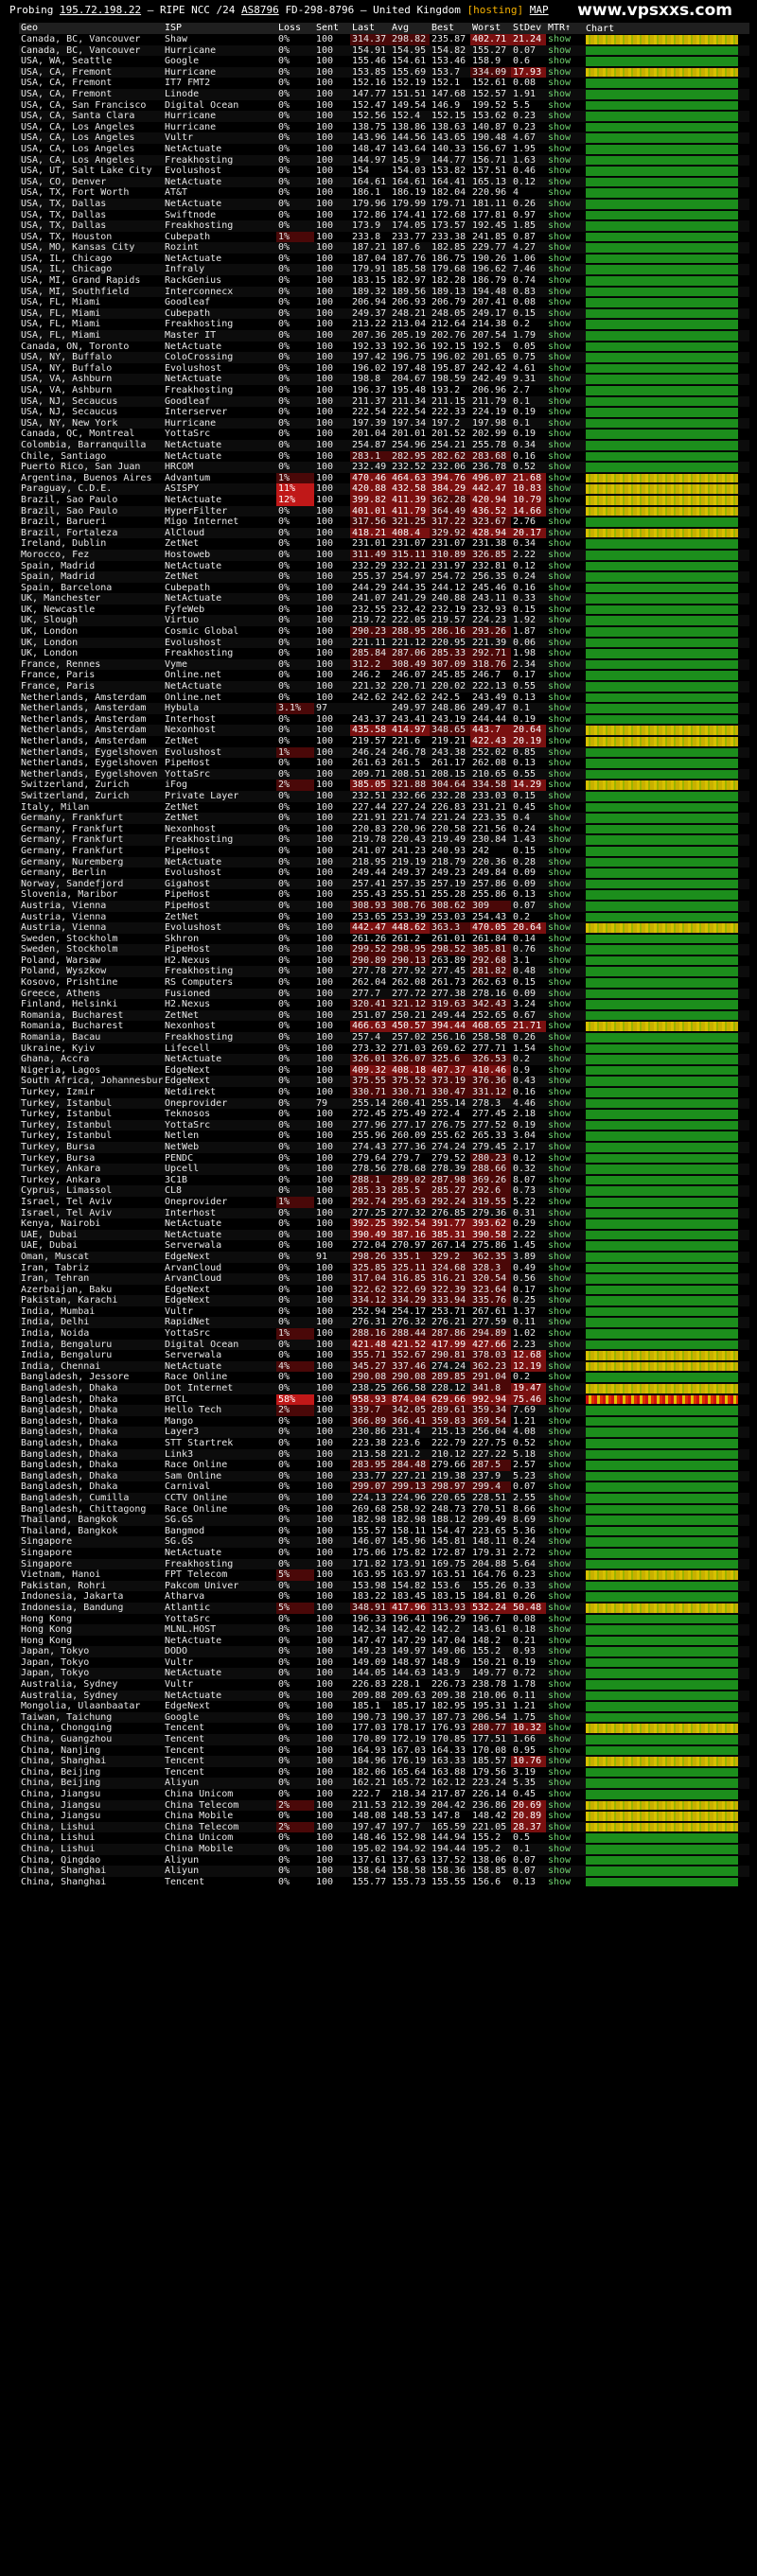 The width and height of the screenshot is (757, 2576). Describe the element at coordinates (101, 10) in the screenshot. I see `target-ip-link: 195.72.198.22` at that location.